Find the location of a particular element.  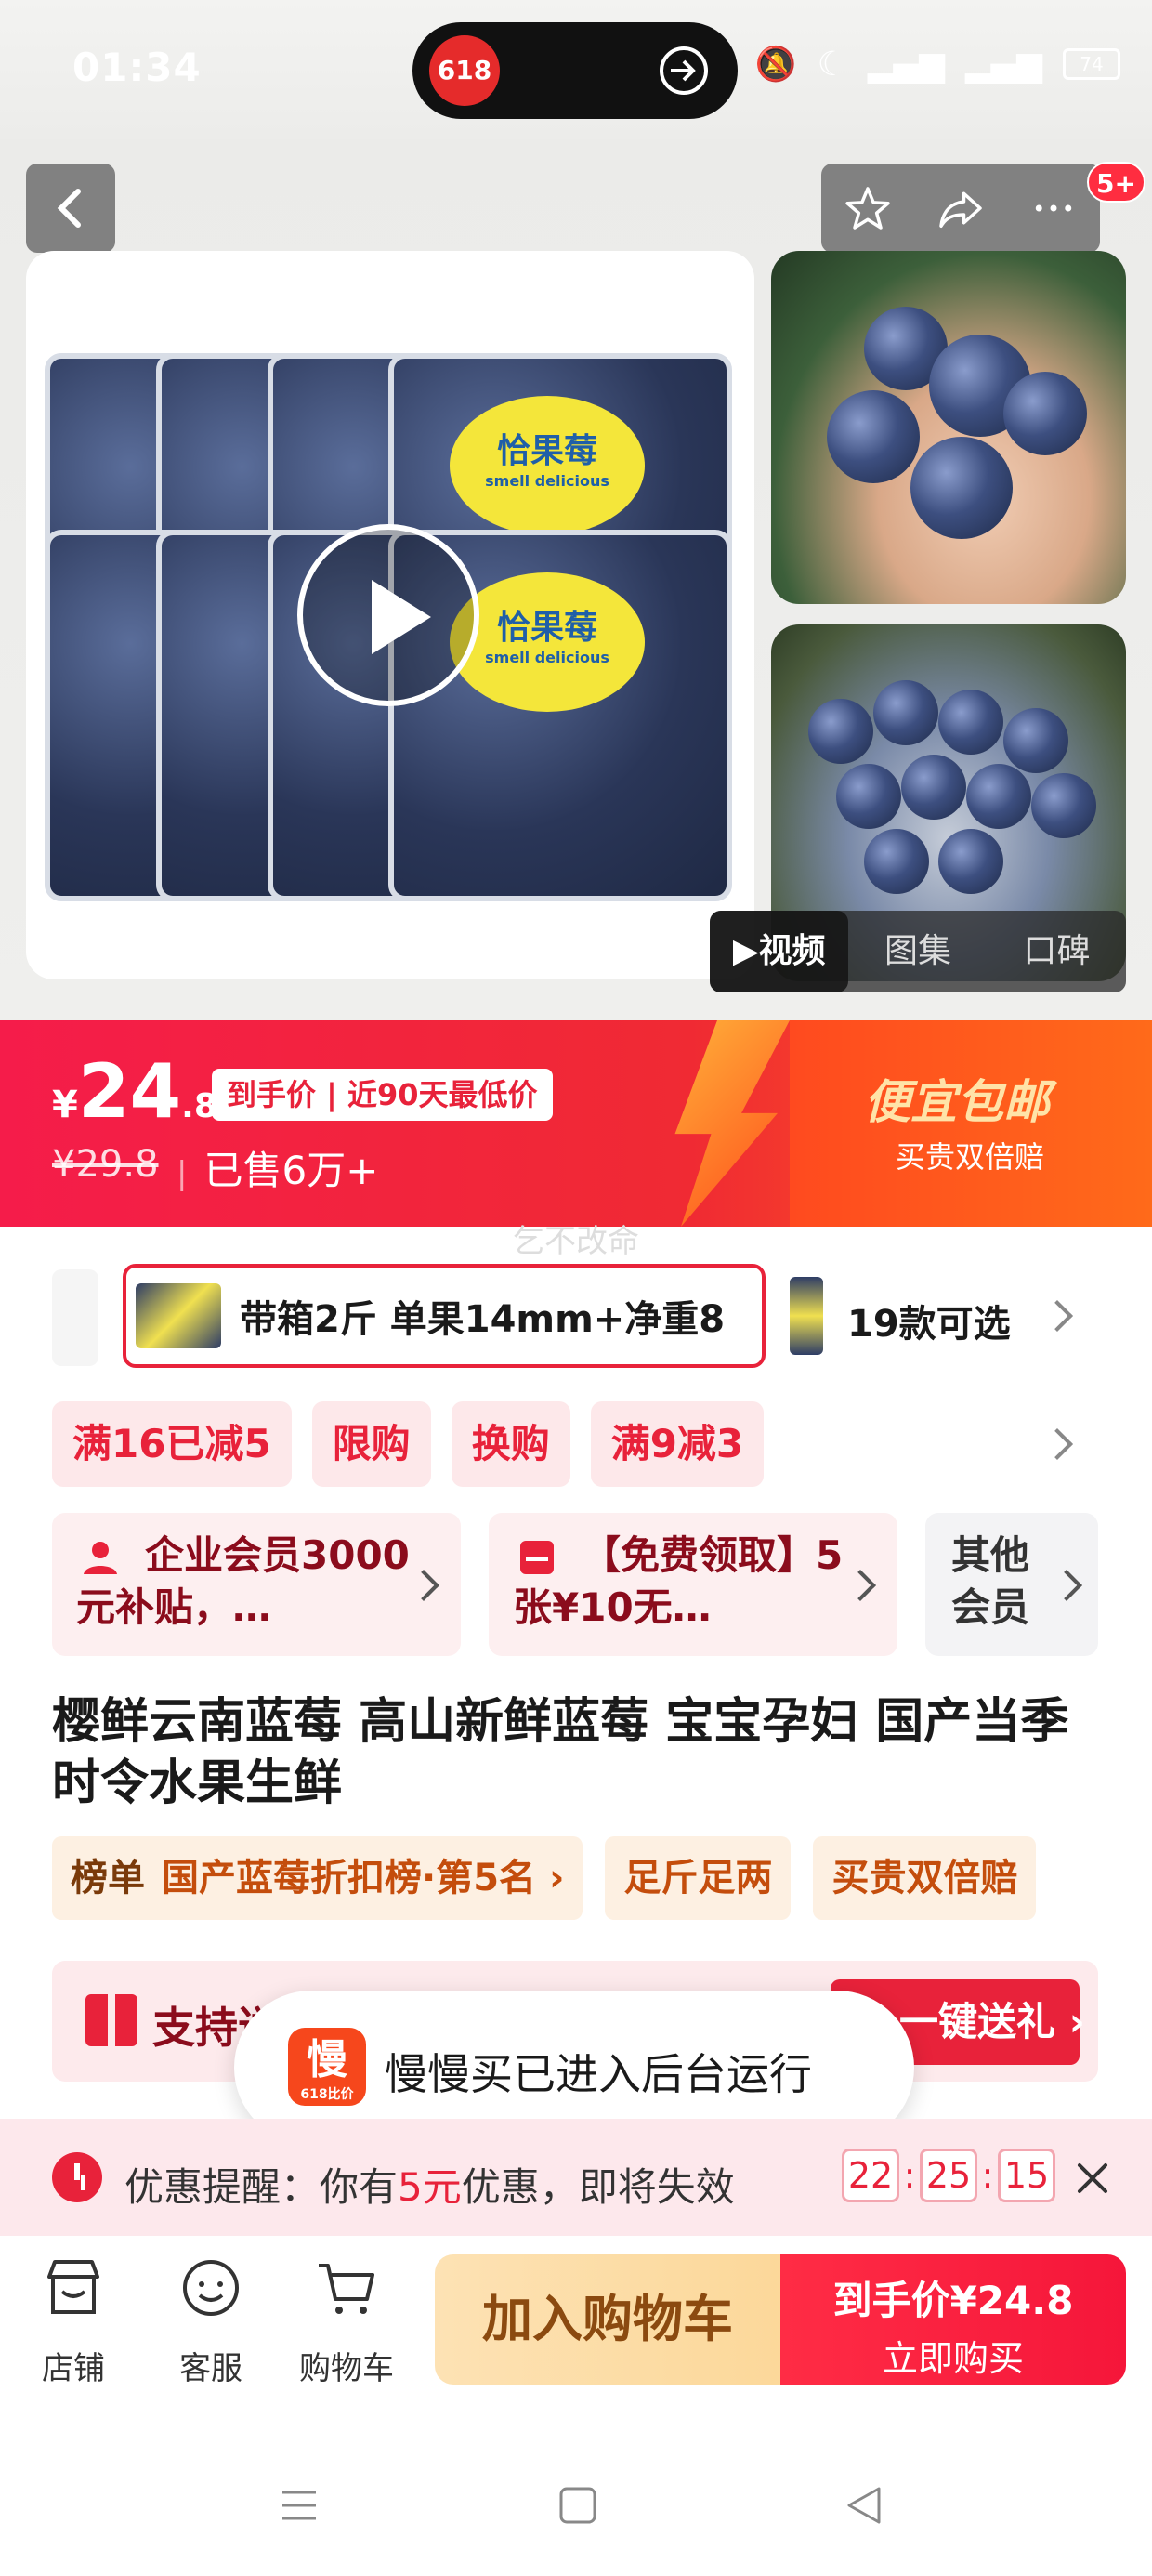

signal-icon-2: ▂▄▆ is located at coordinates (1003, 64).